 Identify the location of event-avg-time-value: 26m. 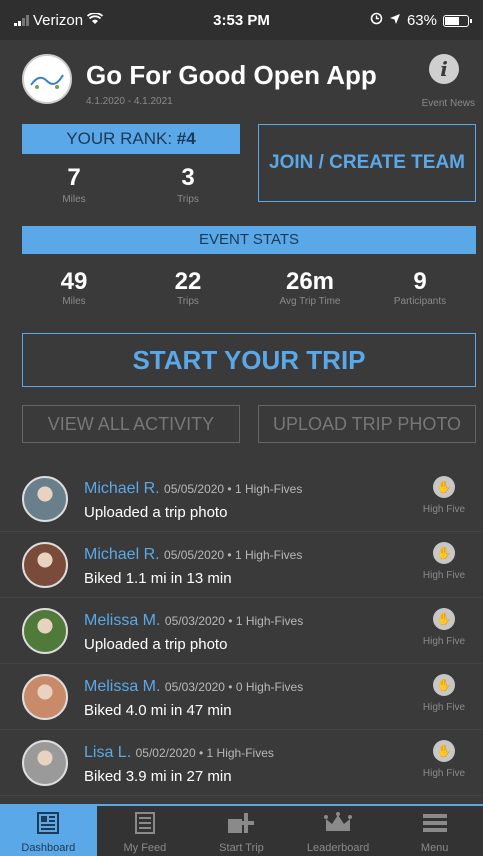
(310, 281).